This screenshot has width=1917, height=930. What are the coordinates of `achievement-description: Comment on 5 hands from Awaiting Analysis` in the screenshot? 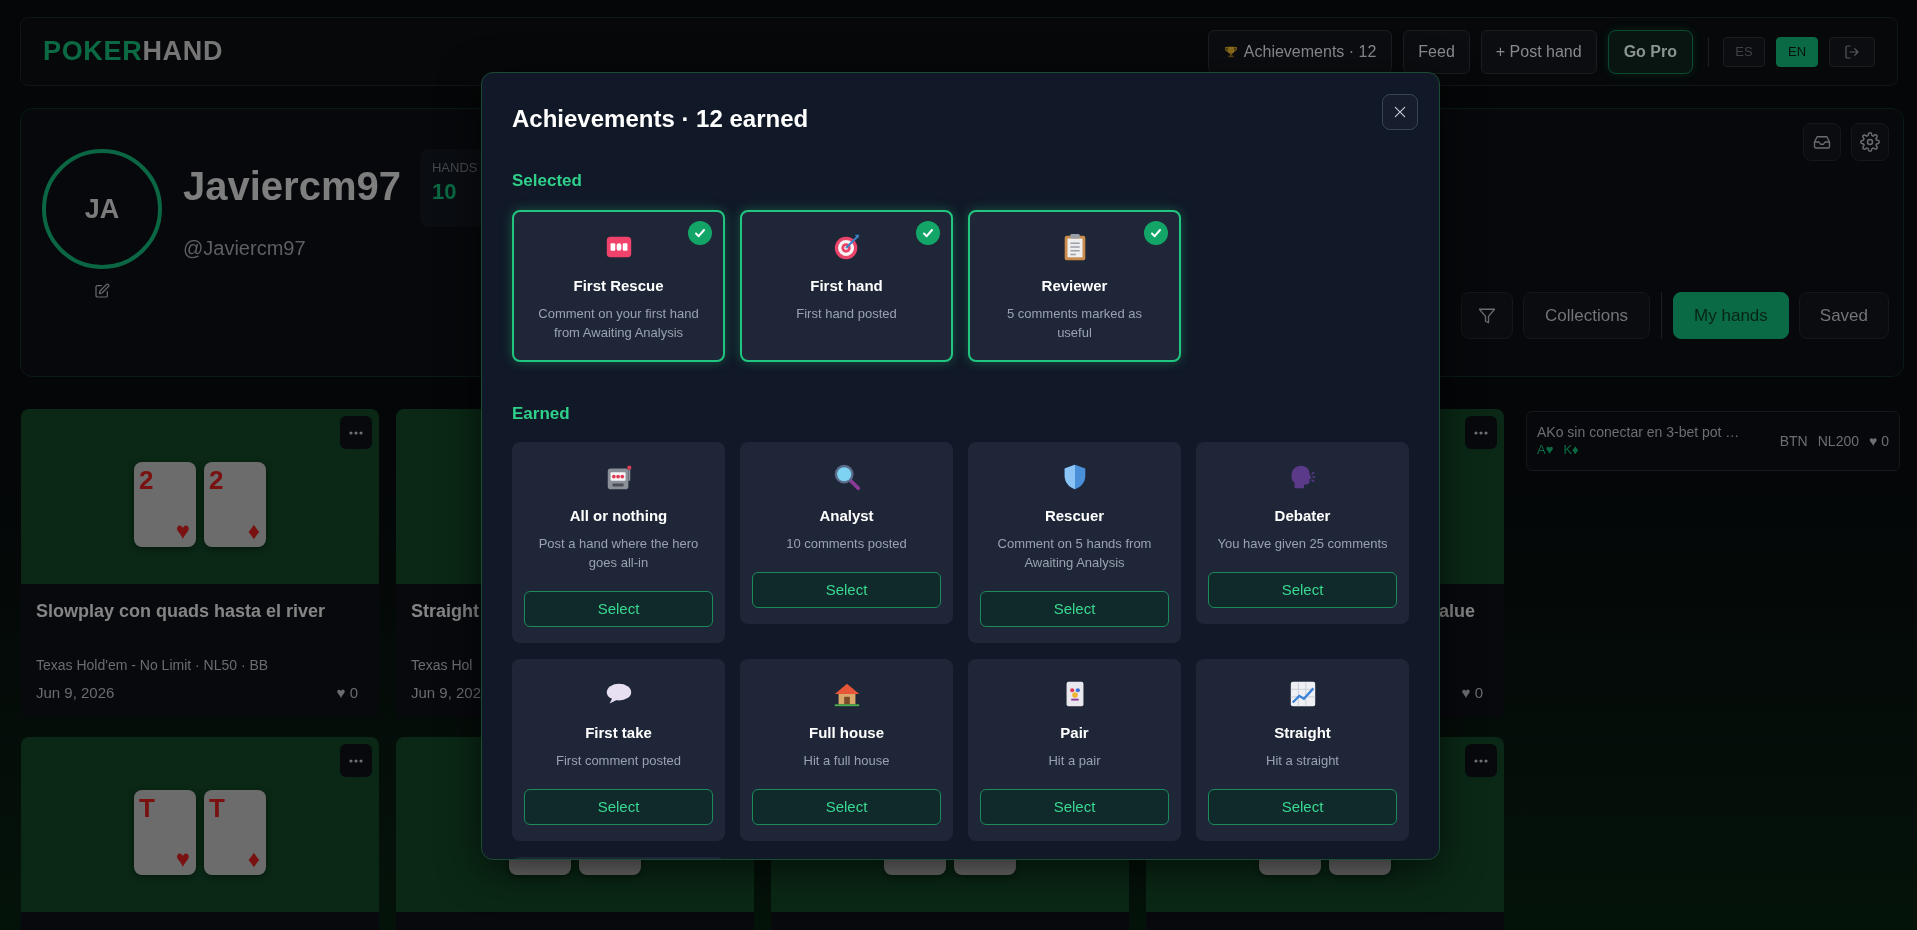 It's located at (1074, 553).